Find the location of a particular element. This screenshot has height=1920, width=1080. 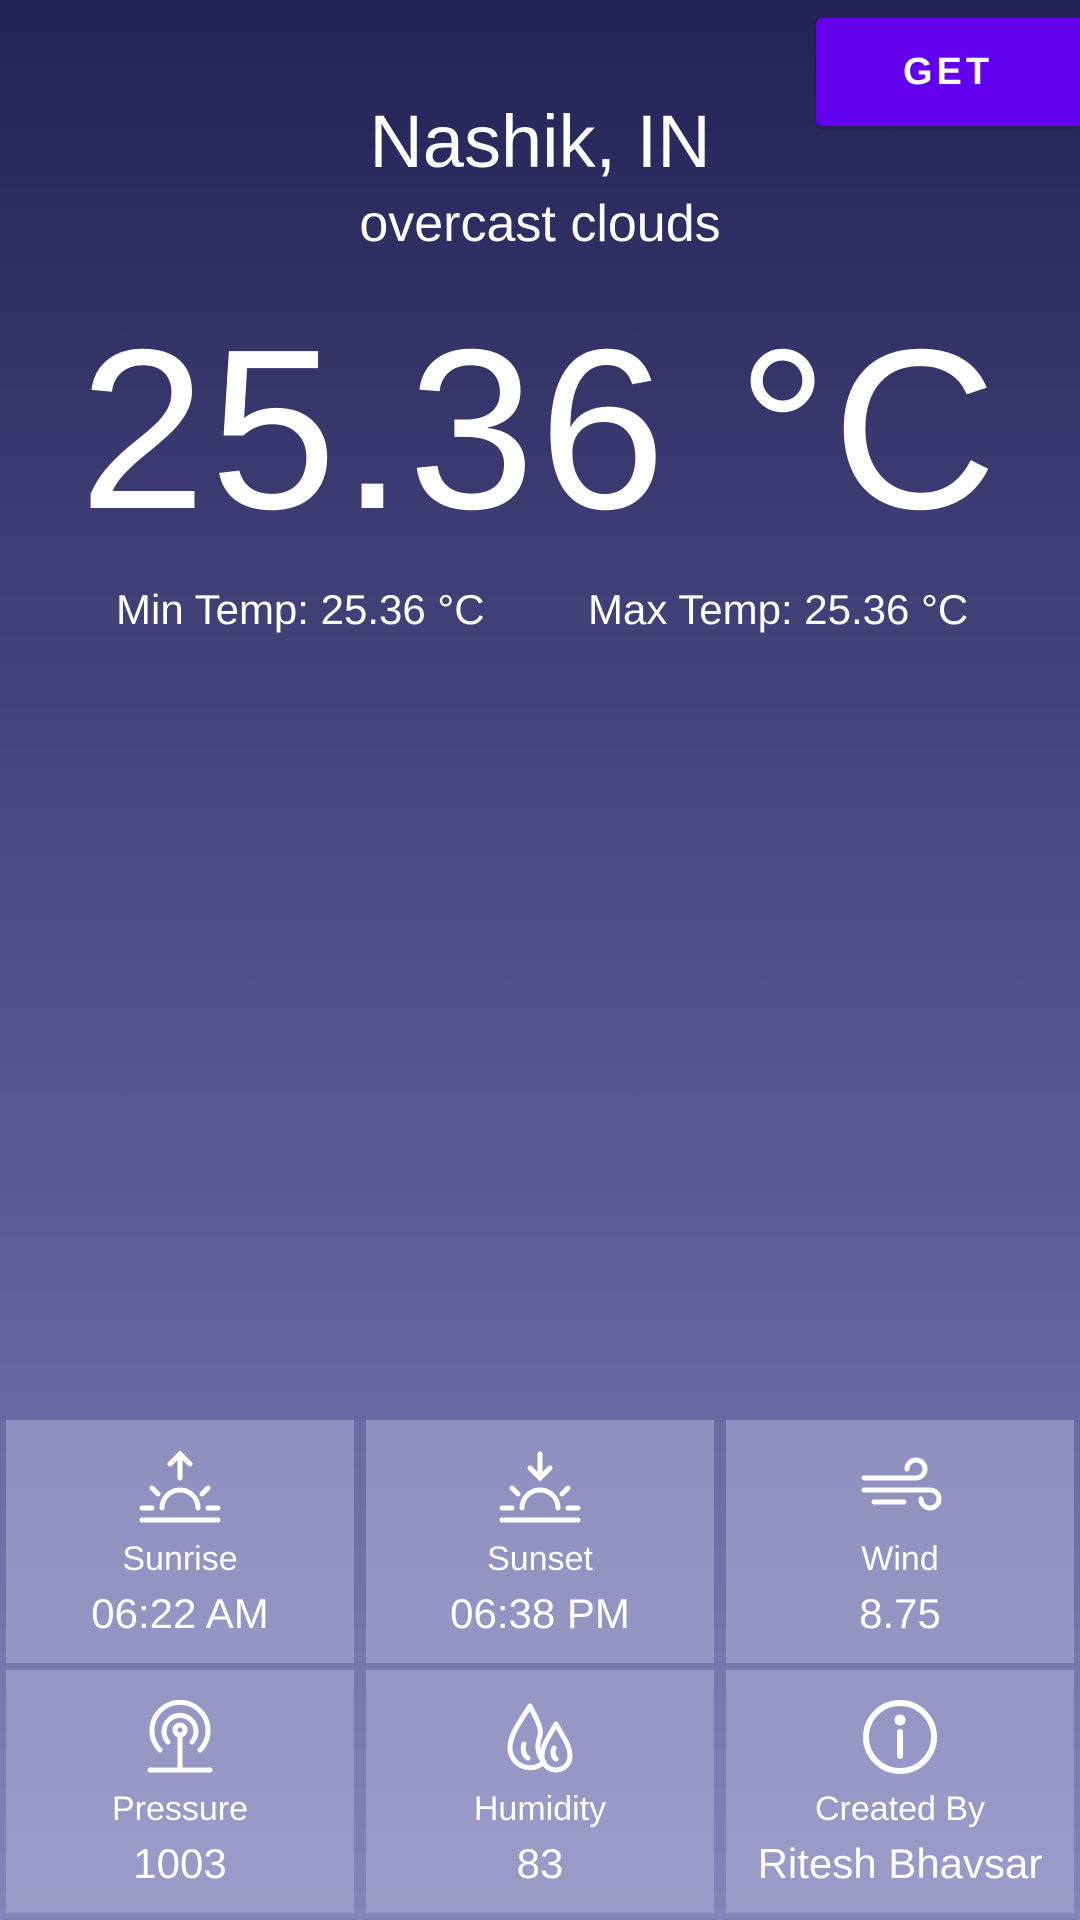

humidity-drops-icon is located at coordinates (540, 1737).